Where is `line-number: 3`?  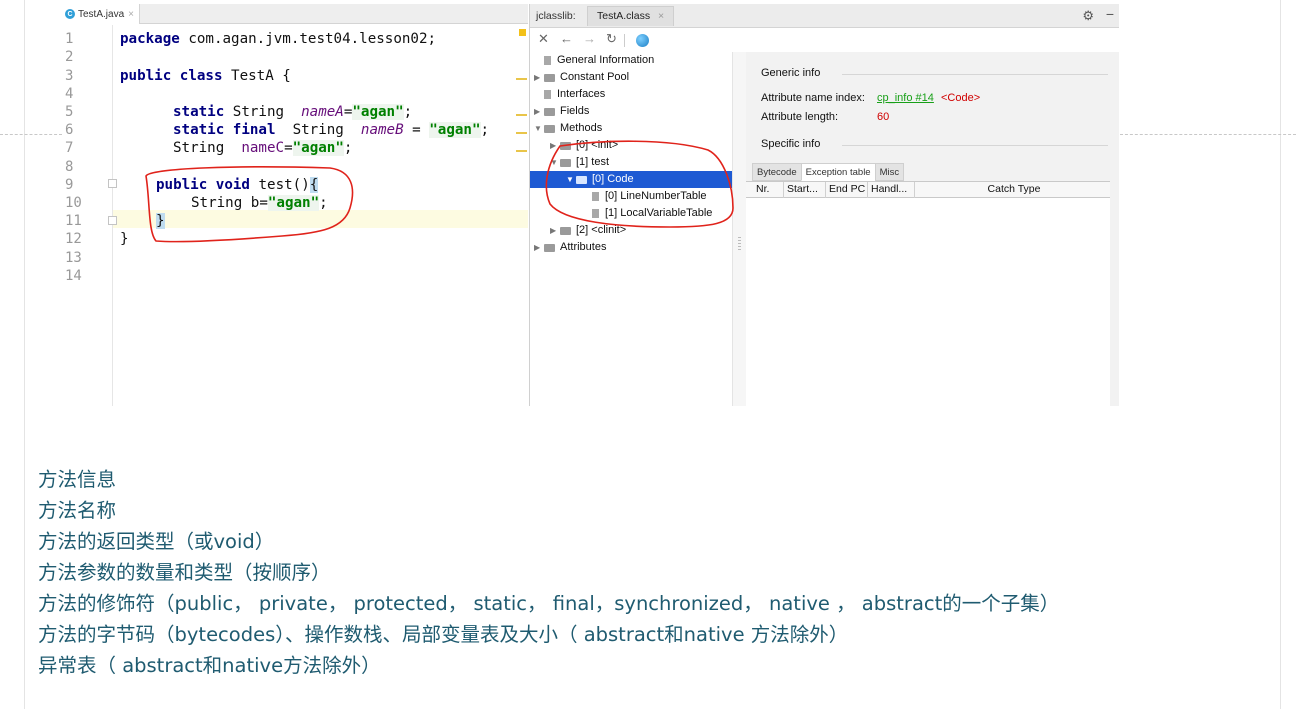 line-number: 3 is located at coordinates (69, 76).